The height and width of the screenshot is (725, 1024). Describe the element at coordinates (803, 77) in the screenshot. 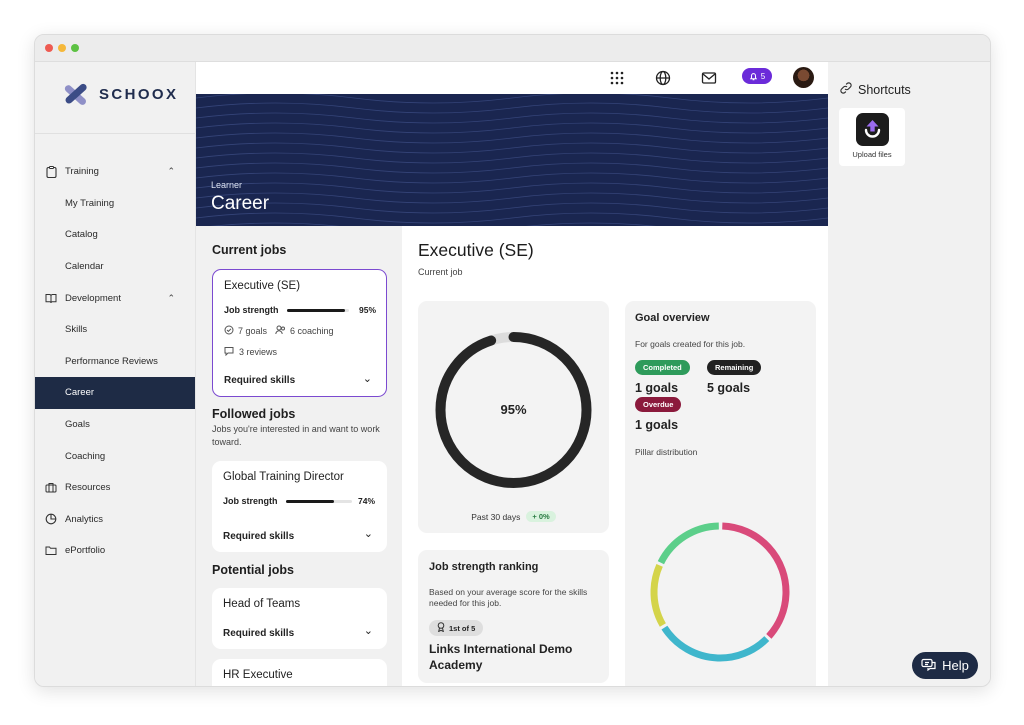

I see `avatar` at that location.